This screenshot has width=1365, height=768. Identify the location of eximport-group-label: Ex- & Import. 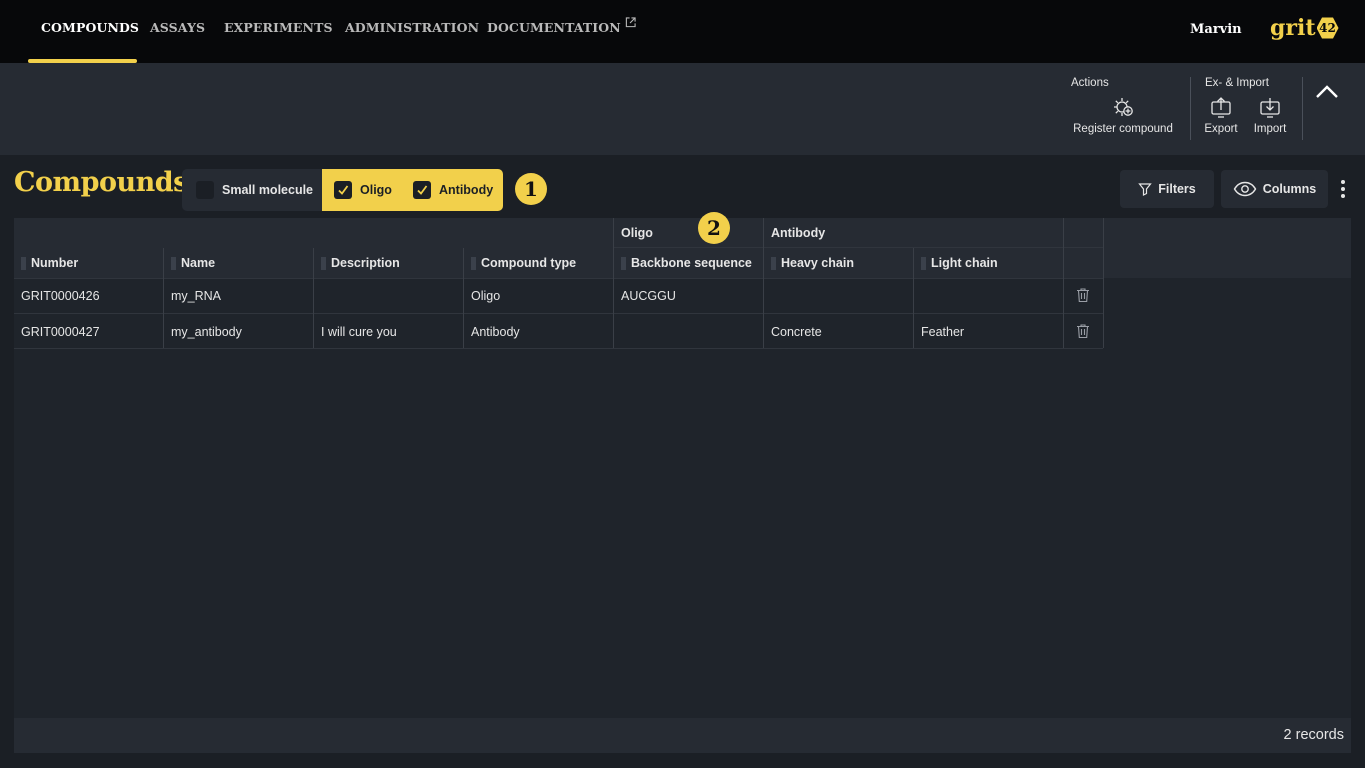
(1237, 83).